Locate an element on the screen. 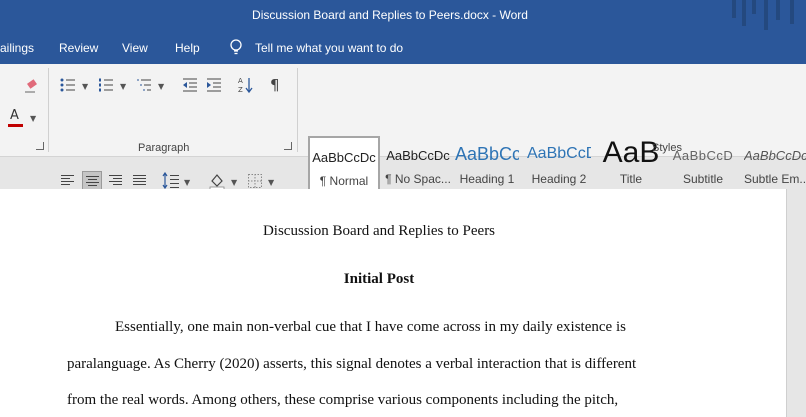 The height and width of the screenshot is (417, 806). style-name: ¶ Normal is located at coordinates (344, 181).